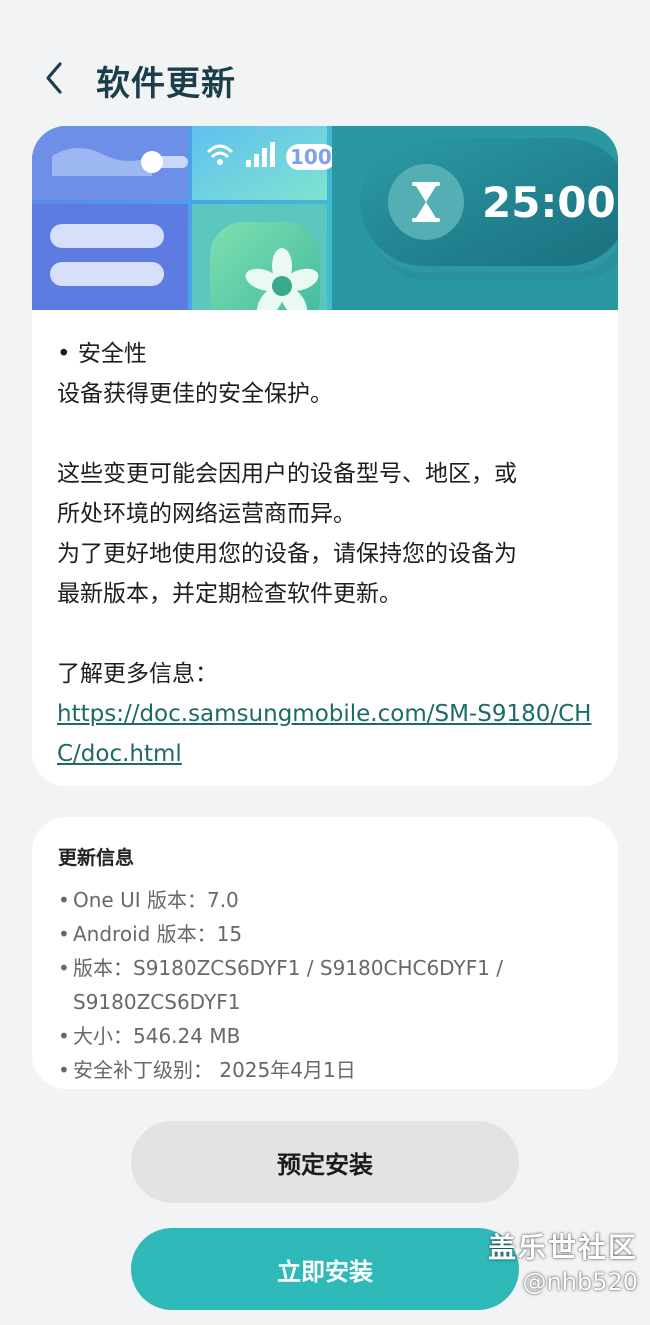 The image size is (650, 1325). Describe the element at coordinates (580, 1282) in the screenshot. I see `watermark-user: @nhb520` at that location.